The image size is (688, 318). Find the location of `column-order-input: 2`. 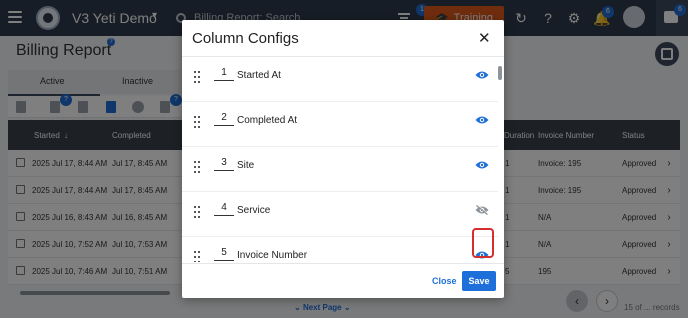

column-order-input: 2 is located at coordinates (224, 119).